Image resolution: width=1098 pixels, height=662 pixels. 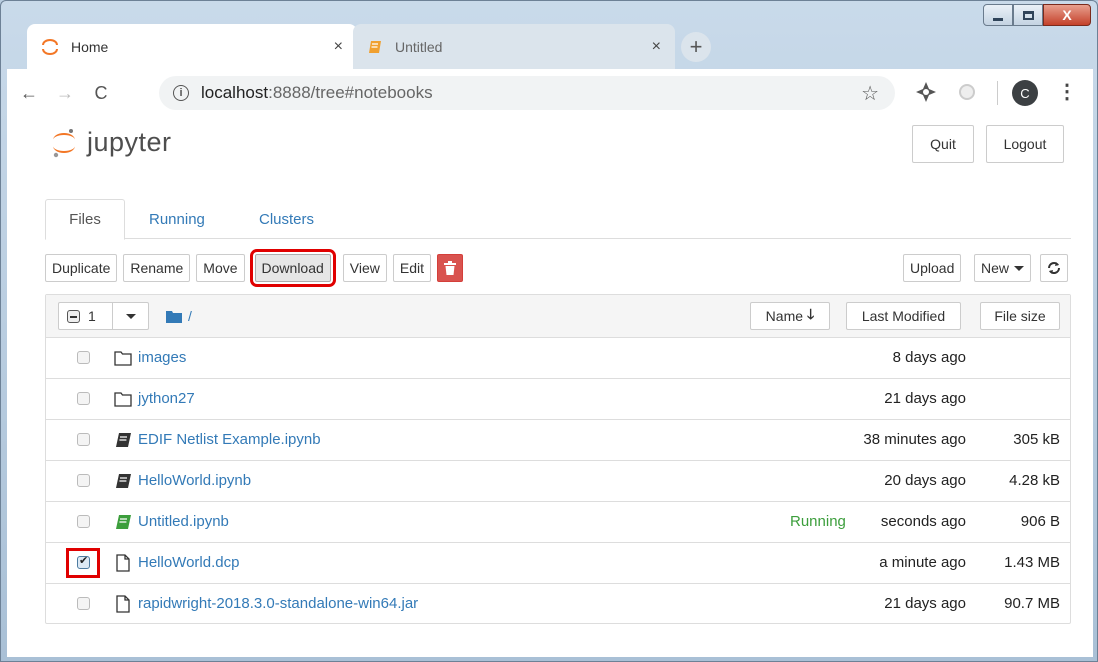 I want to click on file-icon, so click(x=123, y=563).